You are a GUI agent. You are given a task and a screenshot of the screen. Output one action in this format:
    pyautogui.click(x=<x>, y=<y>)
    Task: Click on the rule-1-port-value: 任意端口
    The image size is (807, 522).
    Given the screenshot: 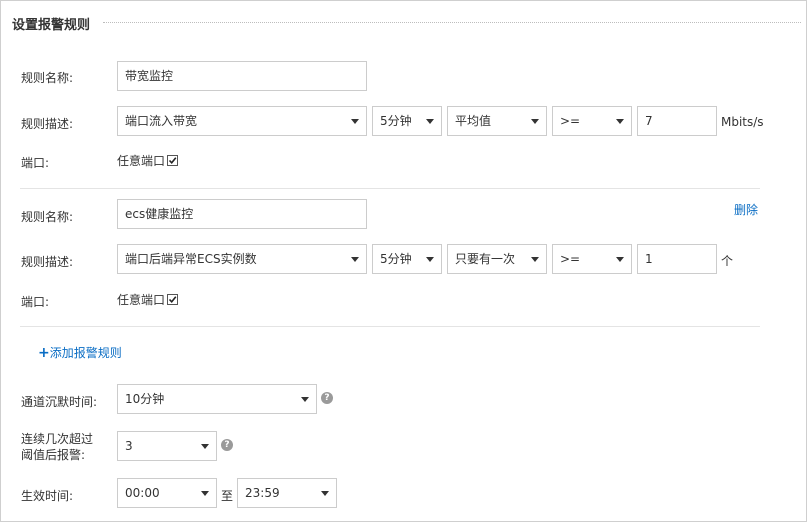 What is the action you would take?
    pyautogui.click(x=148, y=160)
    